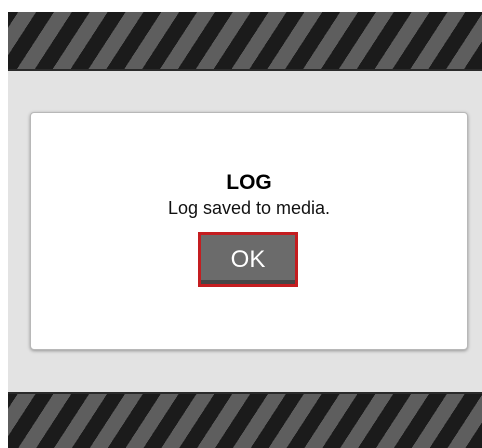 This screenshot has height=448, width=482. I want to click on dialog-title: LOG, so click(249, 182).